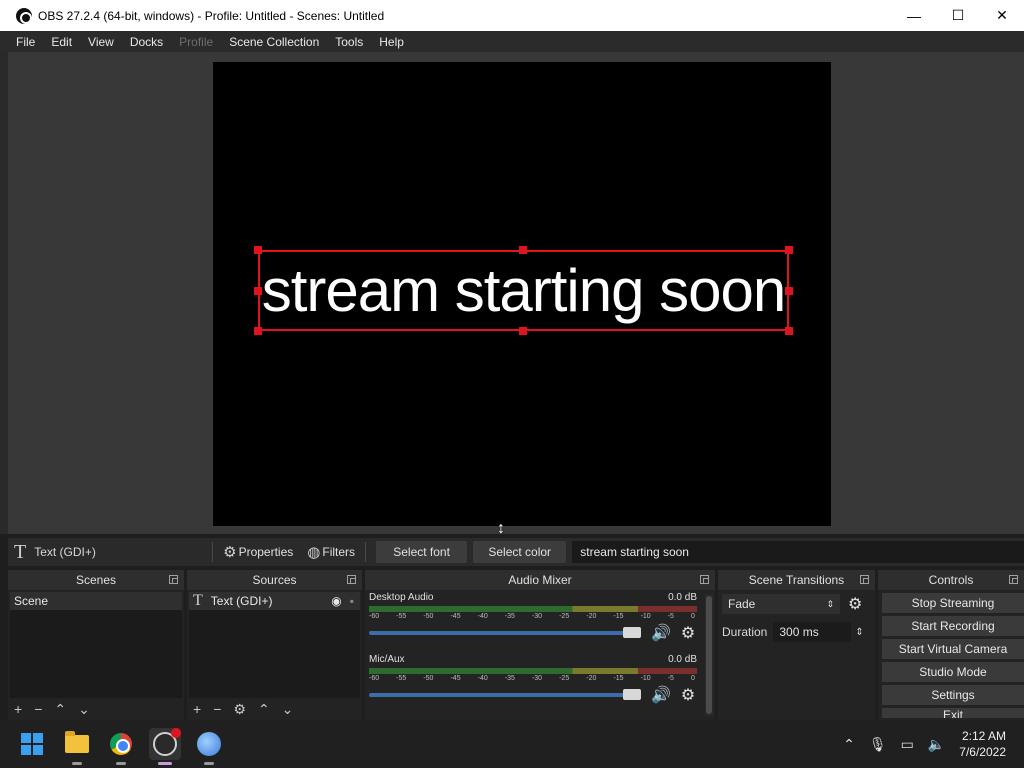 The height and width of the screenshot is (768, 1024). What do you see at coordinates (523, 290) in the screenshot?
I see `selection-box` at bounding box center [523, 290].